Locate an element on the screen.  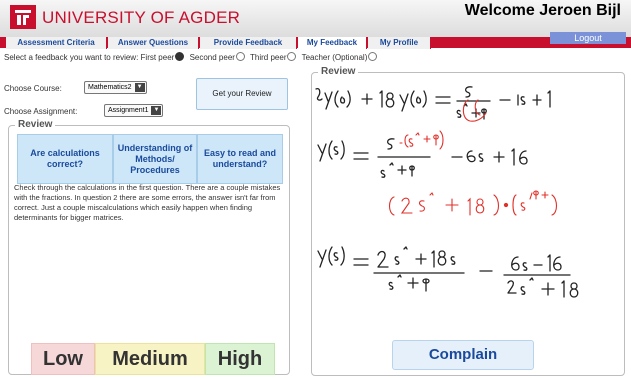
logout-button: Logout is located at coordinates (588, 38).